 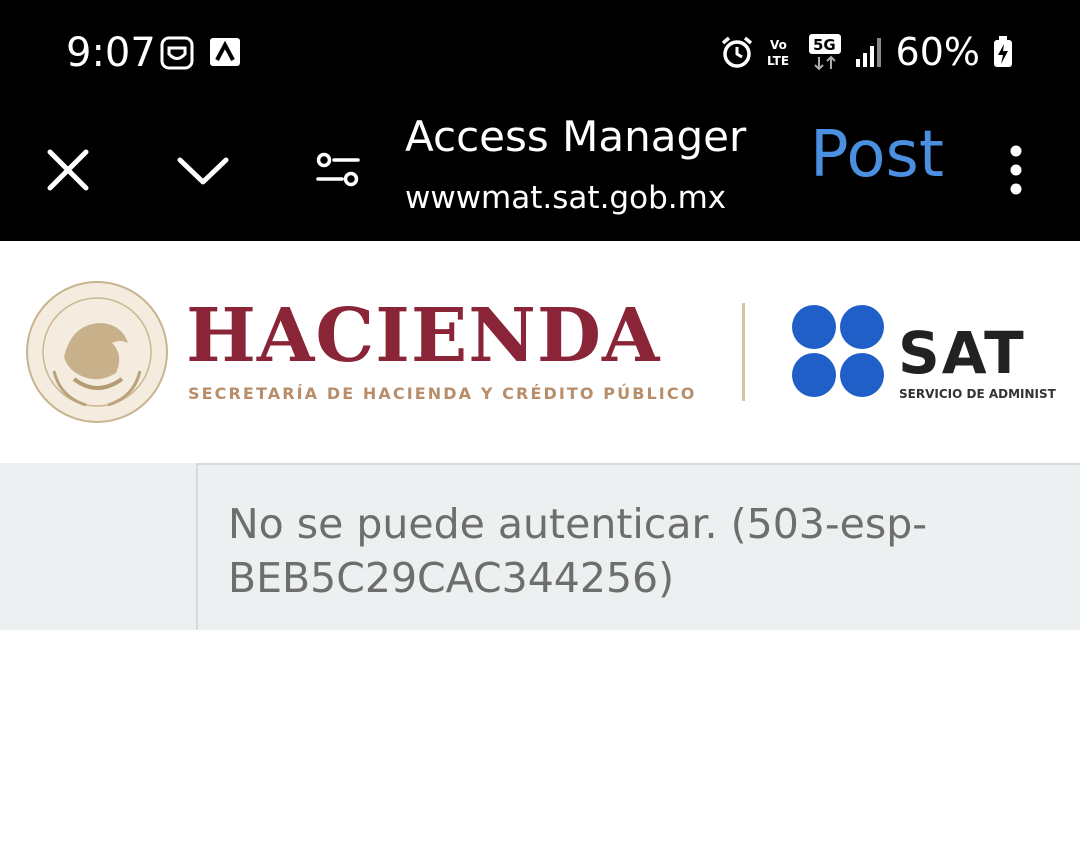 I want to click on svg-text: Vo, so click(x=778, y=45).